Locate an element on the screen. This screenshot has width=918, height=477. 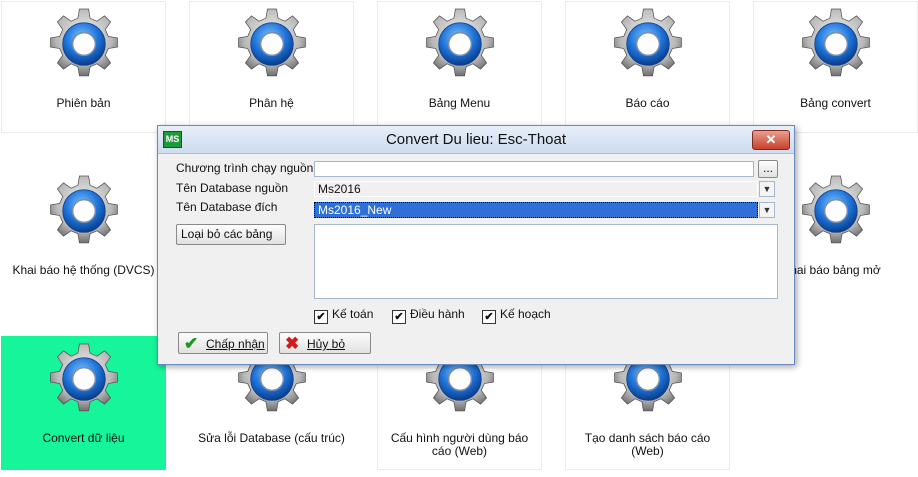
checkbox-label: Điều hành is located at coordinates (437, 314).